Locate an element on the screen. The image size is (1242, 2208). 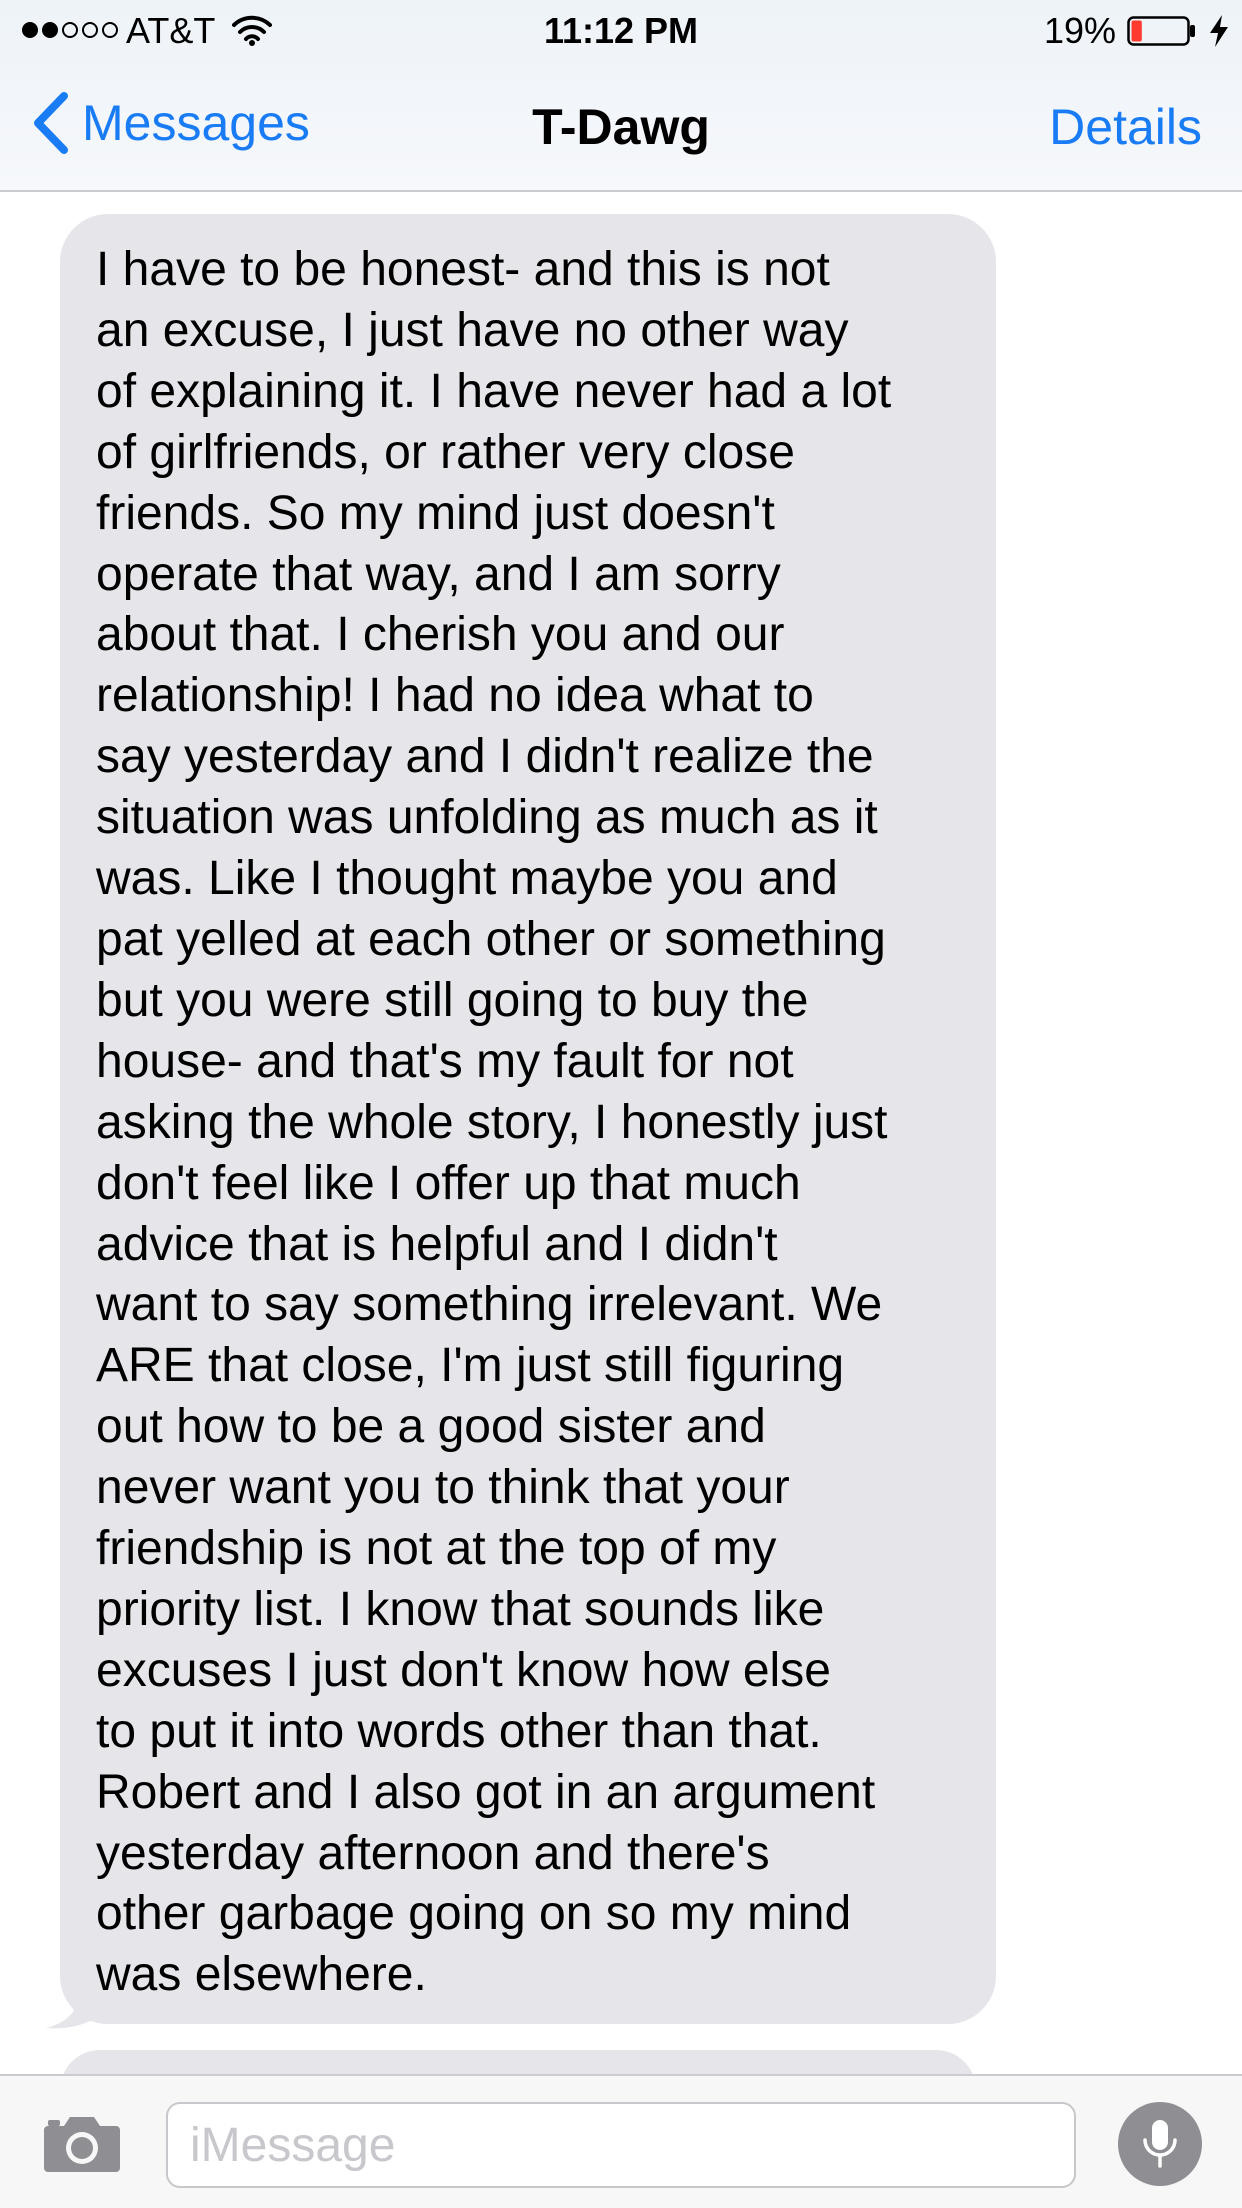
message-line: operate that way, and I am sorry is located at coordinates (438, 574).